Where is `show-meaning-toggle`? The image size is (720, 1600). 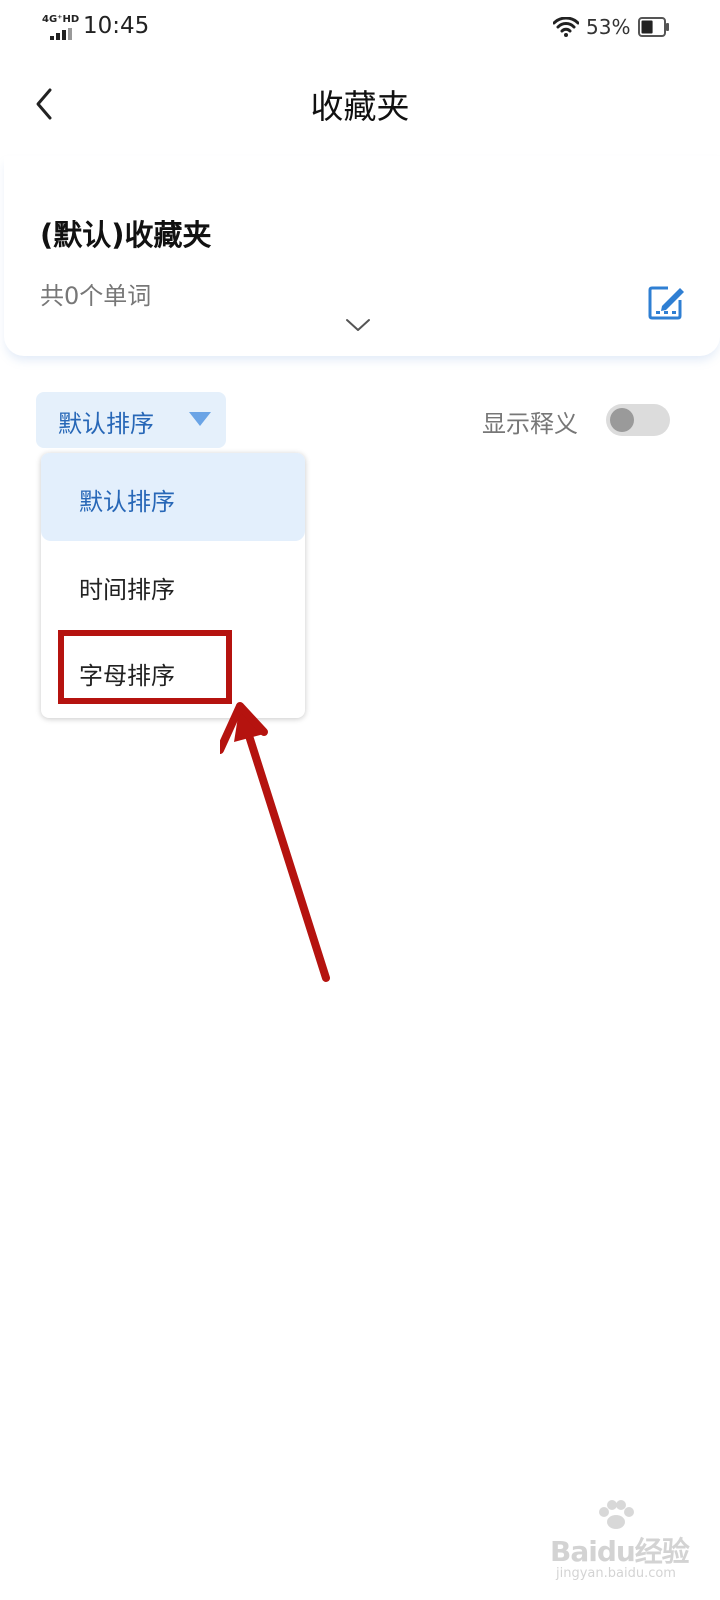 show-meaning-toggle is located at coordinates (638, 420).